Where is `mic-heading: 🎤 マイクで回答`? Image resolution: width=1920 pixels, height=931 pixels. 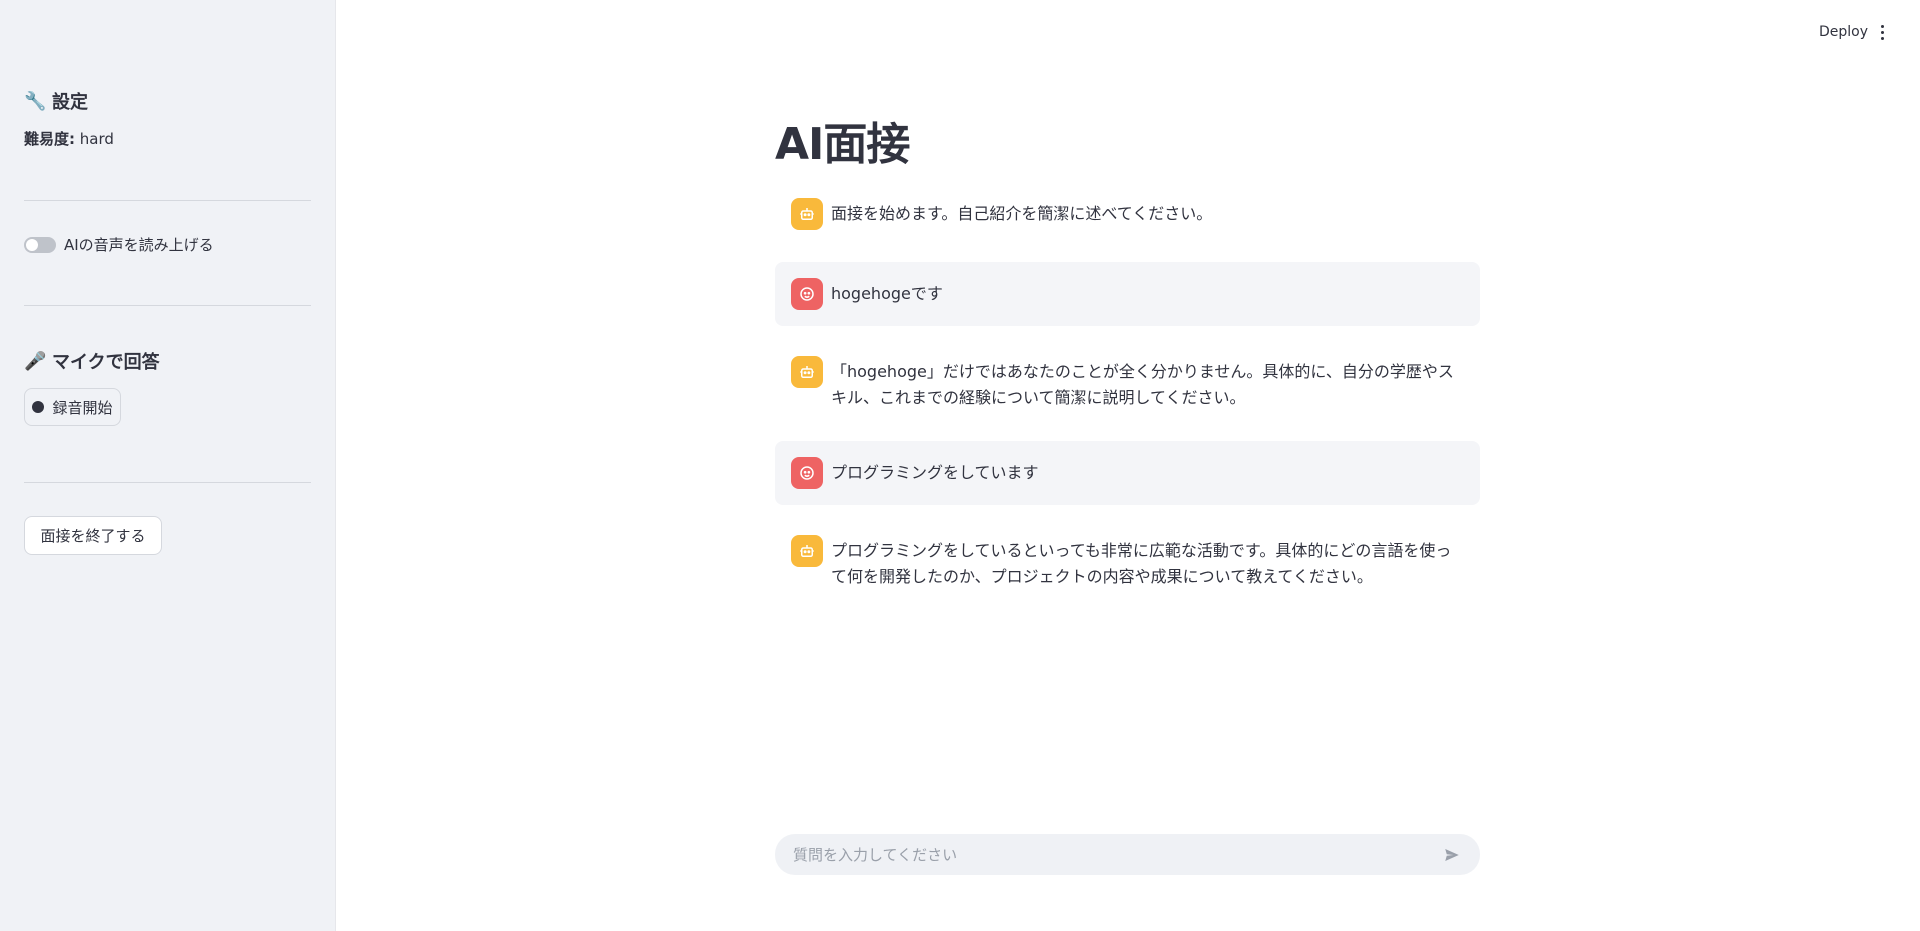 mic-heading: 🎤 マイクで回答 is located at coordinates (92, 361).